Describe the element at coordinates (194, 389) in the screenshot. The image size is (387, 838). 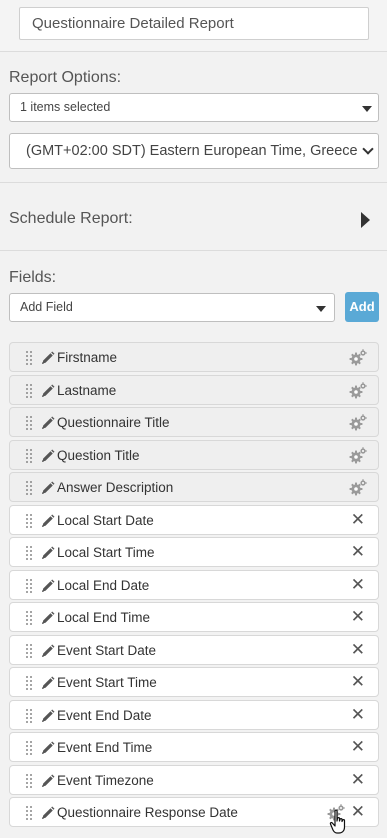
I see `field-row: Lastname` at that location.